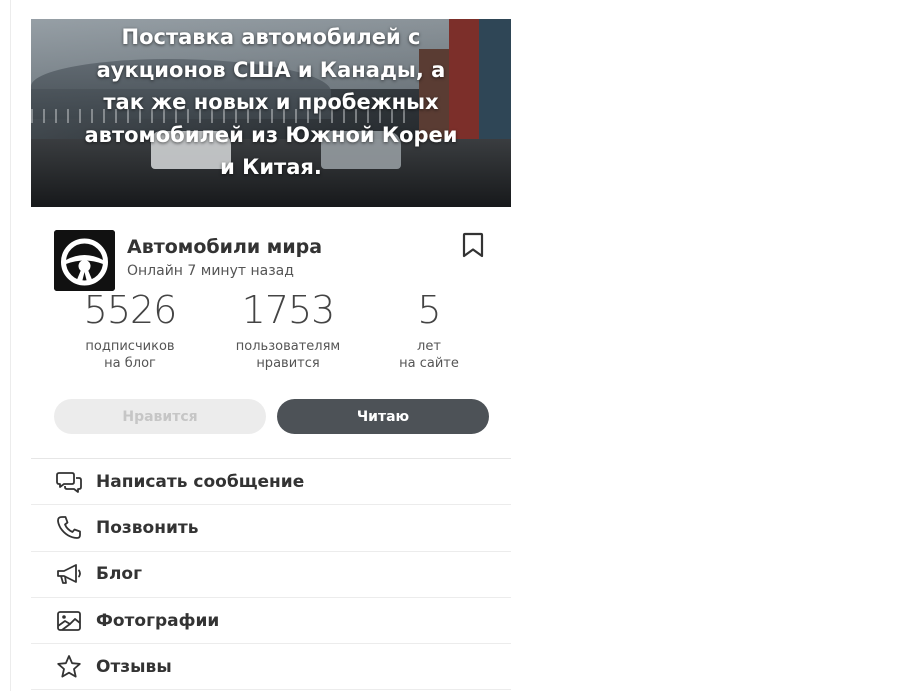 The height and width of the screenshot is (691, 903). I want to click on like-button: Нравится, so click(160, 416).